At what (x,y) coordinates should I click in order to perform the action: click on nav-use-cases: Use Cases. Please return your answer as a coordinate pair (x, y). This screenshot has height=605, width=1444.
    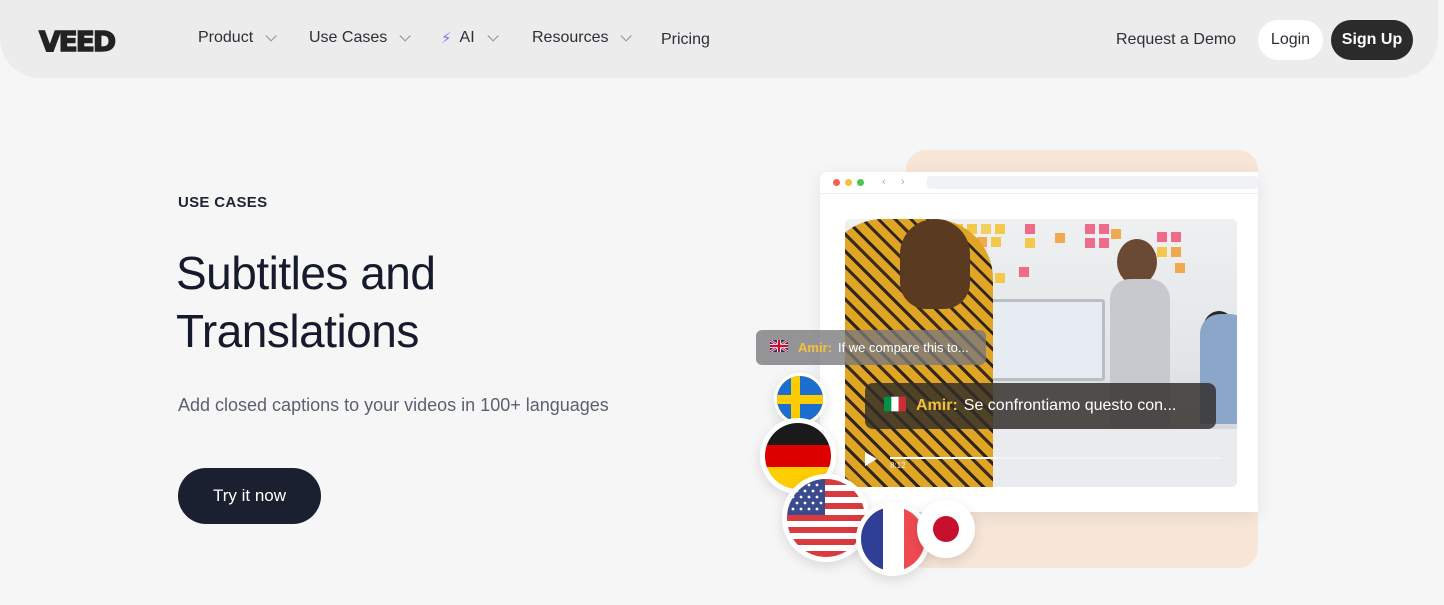
    Looking at the image, I should click on (360, 38).